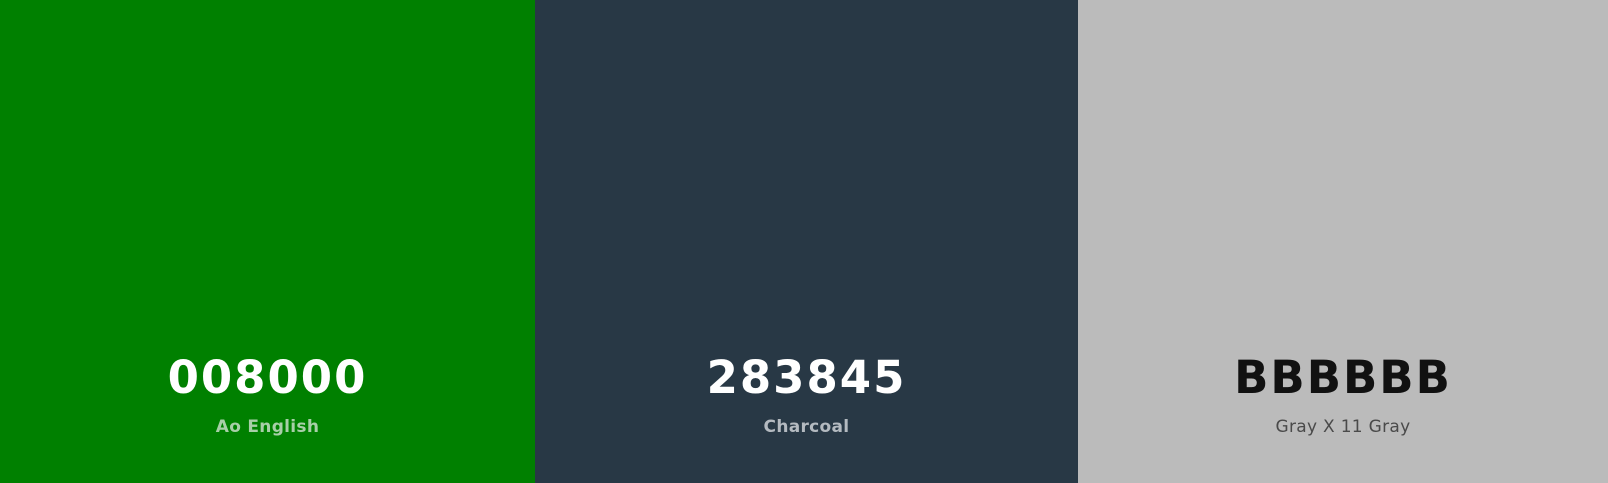  I want to click on swatch-color-name: Charcoal, so click(806, 427).